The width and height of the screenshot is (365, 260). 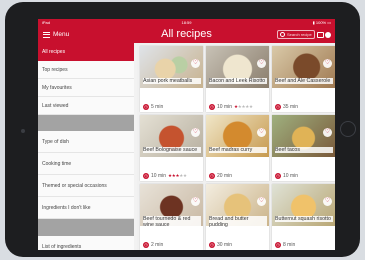 I want to click on recipe-title: Beef Bolognaise sauce, so click(x=172, y=150).